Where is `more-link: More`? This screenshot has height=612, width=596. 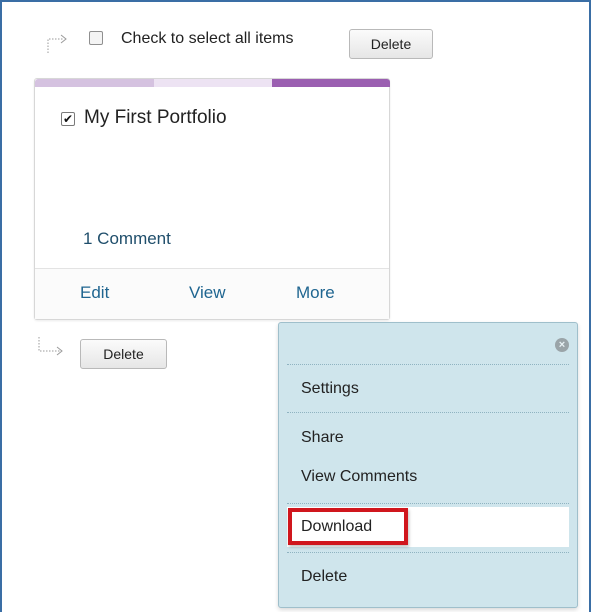 more-link: More is located at coordinates (315, 293).